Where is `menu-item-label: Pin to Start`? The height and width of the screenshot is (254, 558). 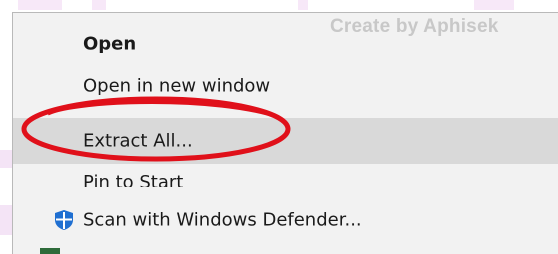
menu-item-label: Pin to Start is located at coordinates (133, 182).